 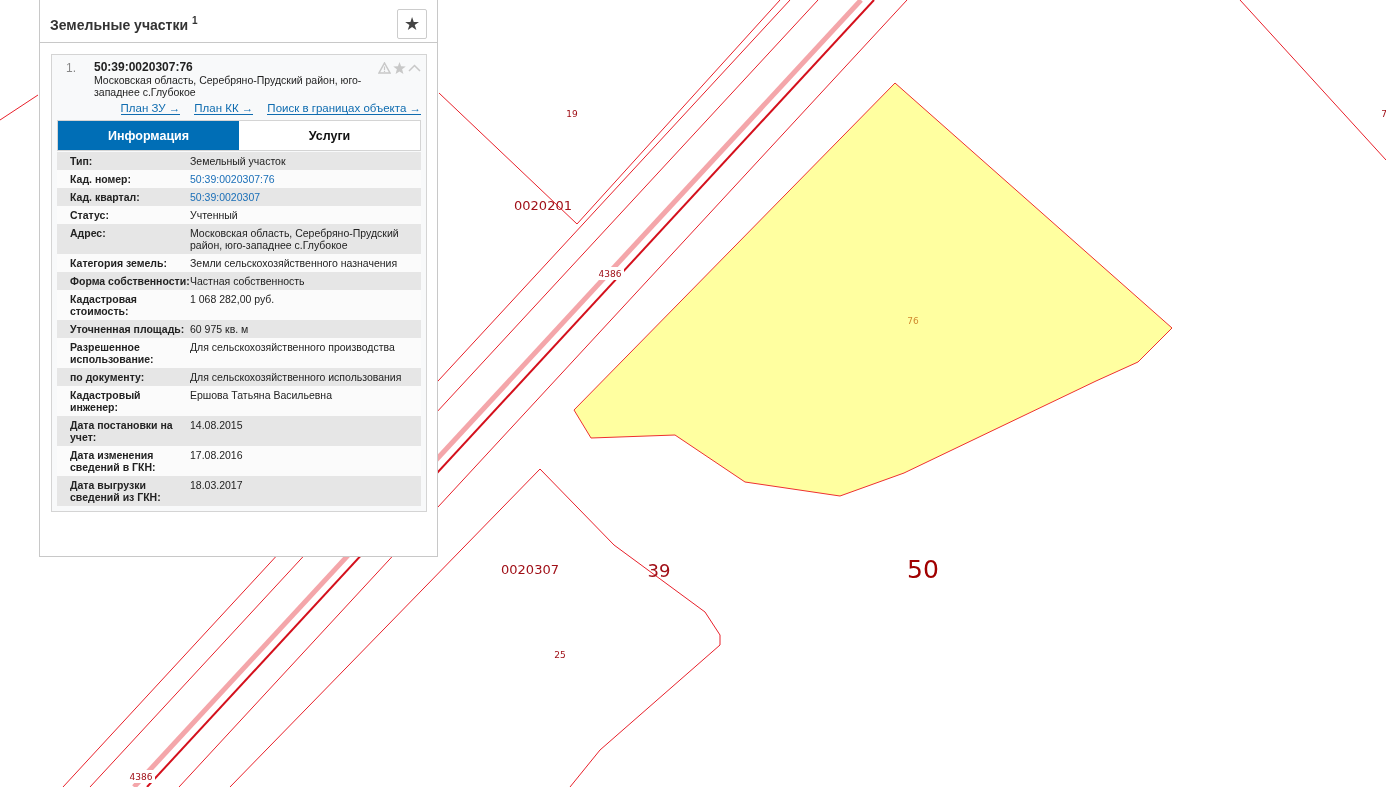 What do you see at coordinates (88, 234) in the screenshot?
I see `field-label: Адрес:` at bounding box center [88, 234].